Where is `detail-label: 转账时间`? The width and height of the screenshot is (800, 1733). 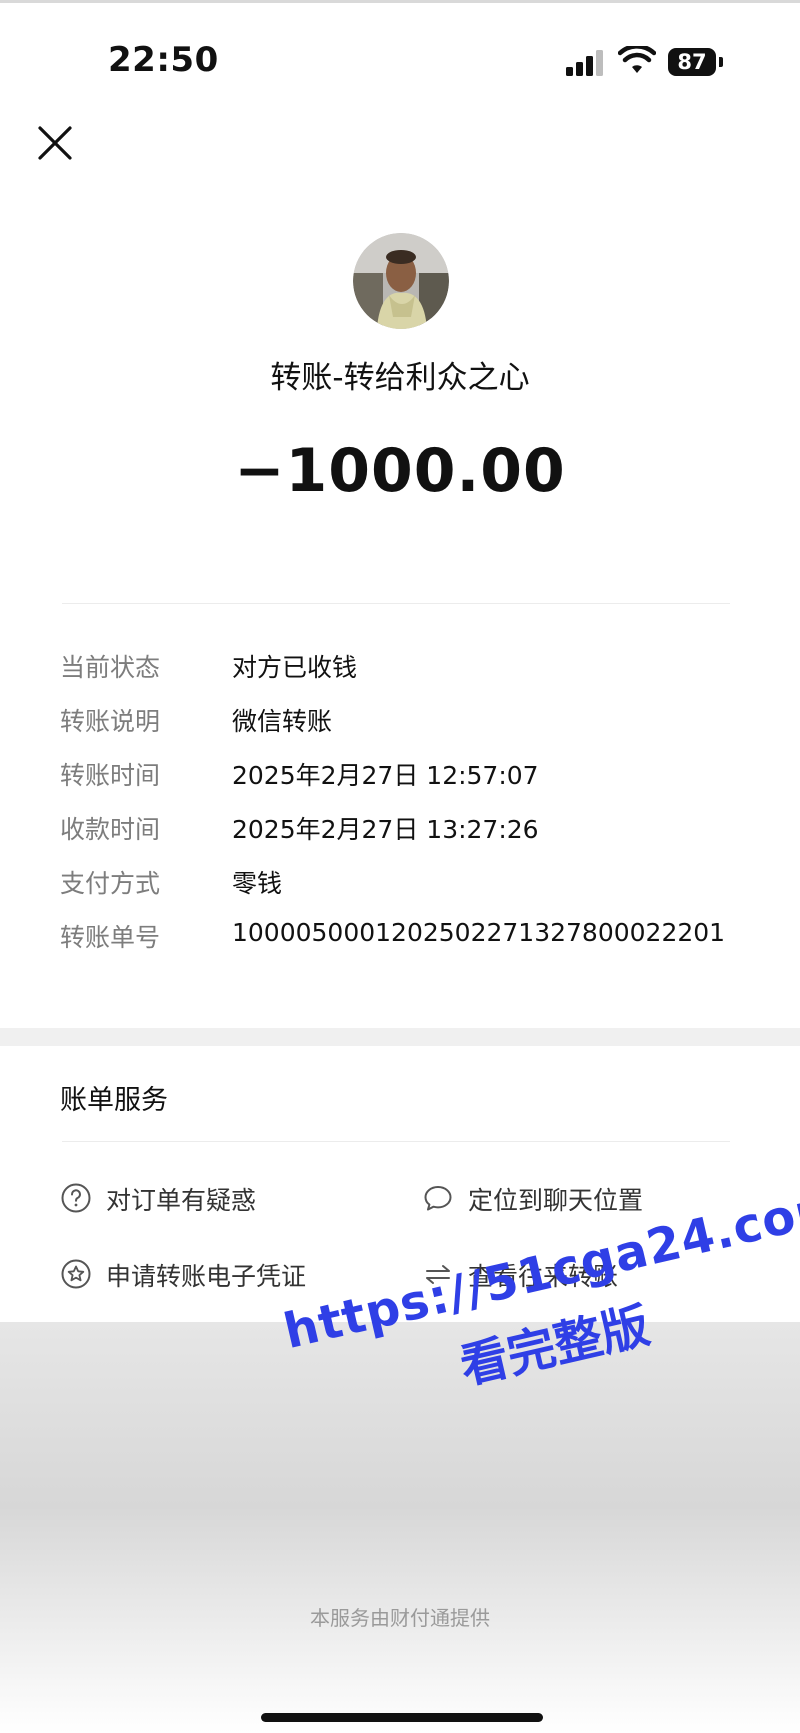 detail-label: 转账时间 is located at coordinates (110, 775).